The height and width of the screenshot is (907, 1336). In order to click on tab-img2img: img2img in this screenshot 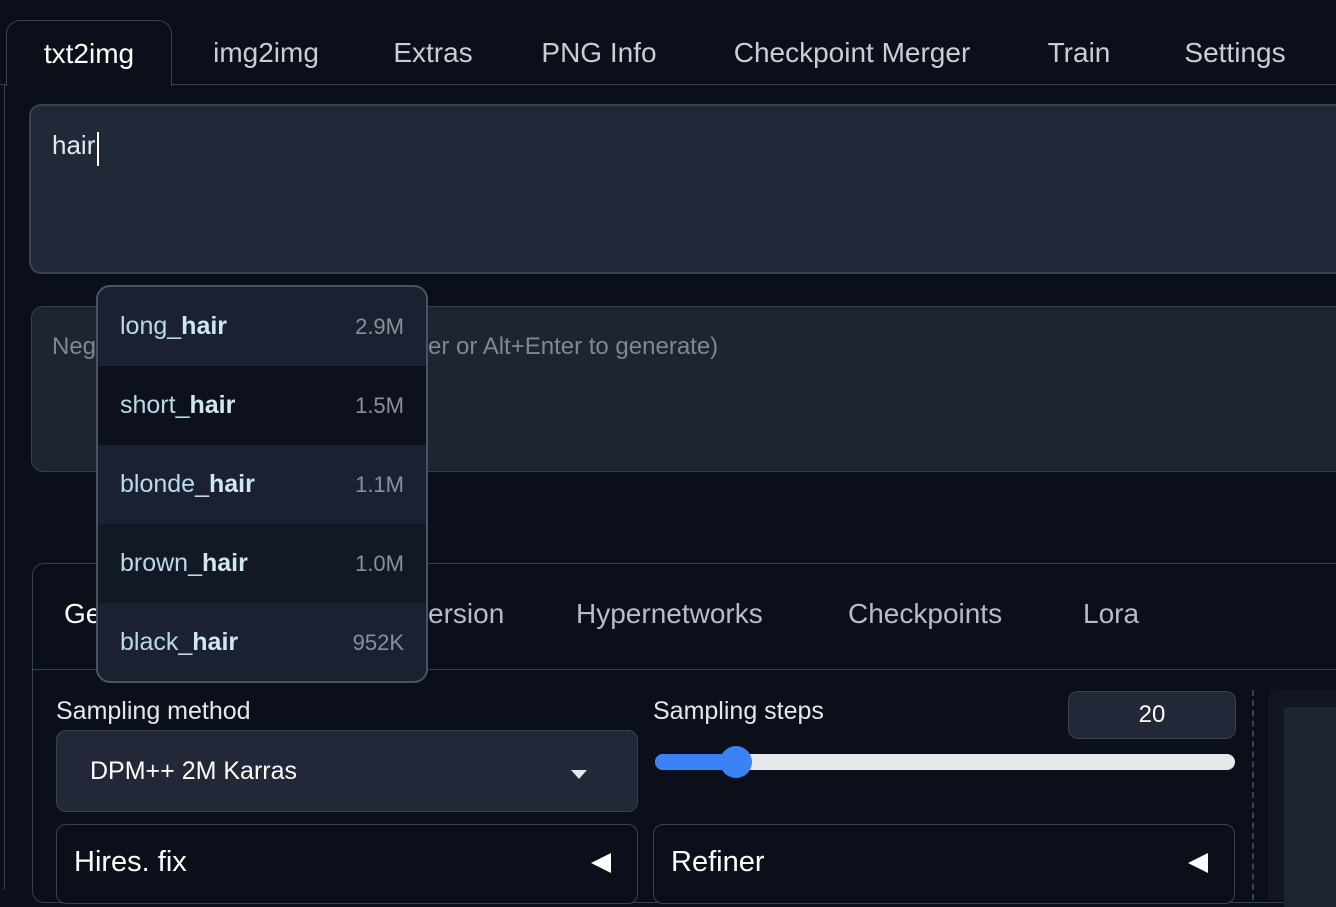, I will do `click(266, 53)`.